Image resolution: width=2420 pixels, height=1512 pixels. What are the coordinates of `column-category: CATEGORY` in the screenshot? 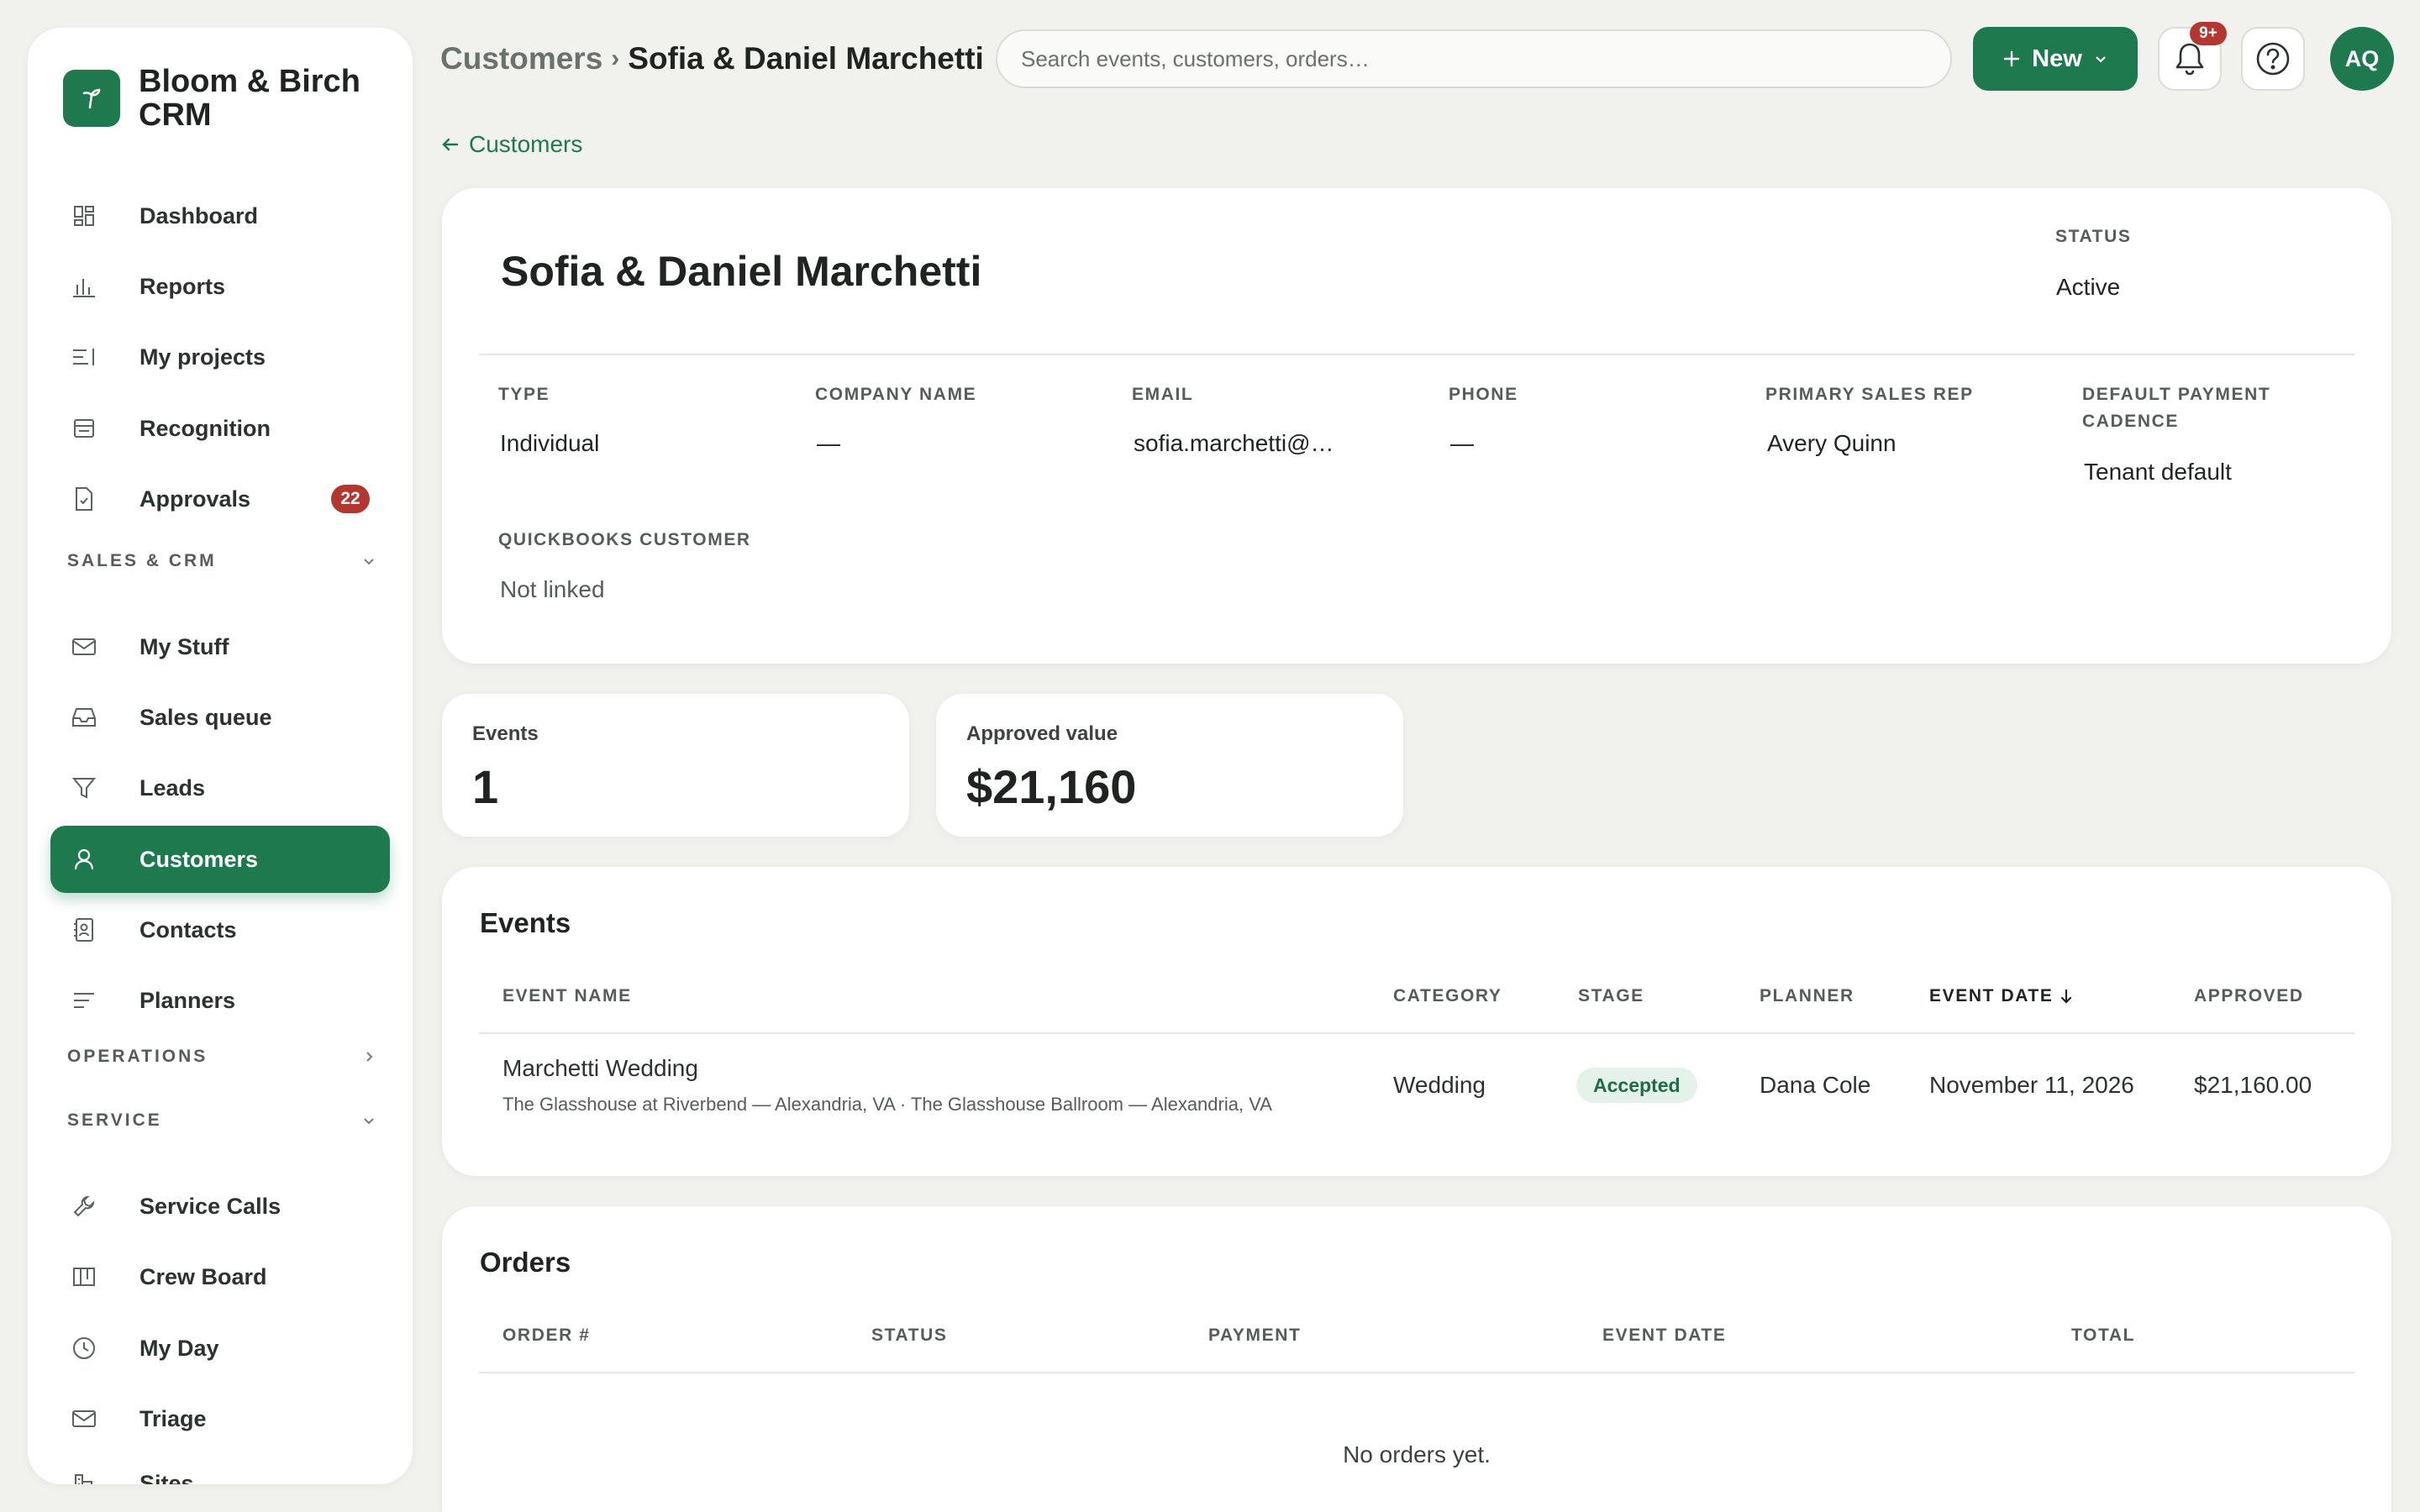 It's located at (1447, 996).